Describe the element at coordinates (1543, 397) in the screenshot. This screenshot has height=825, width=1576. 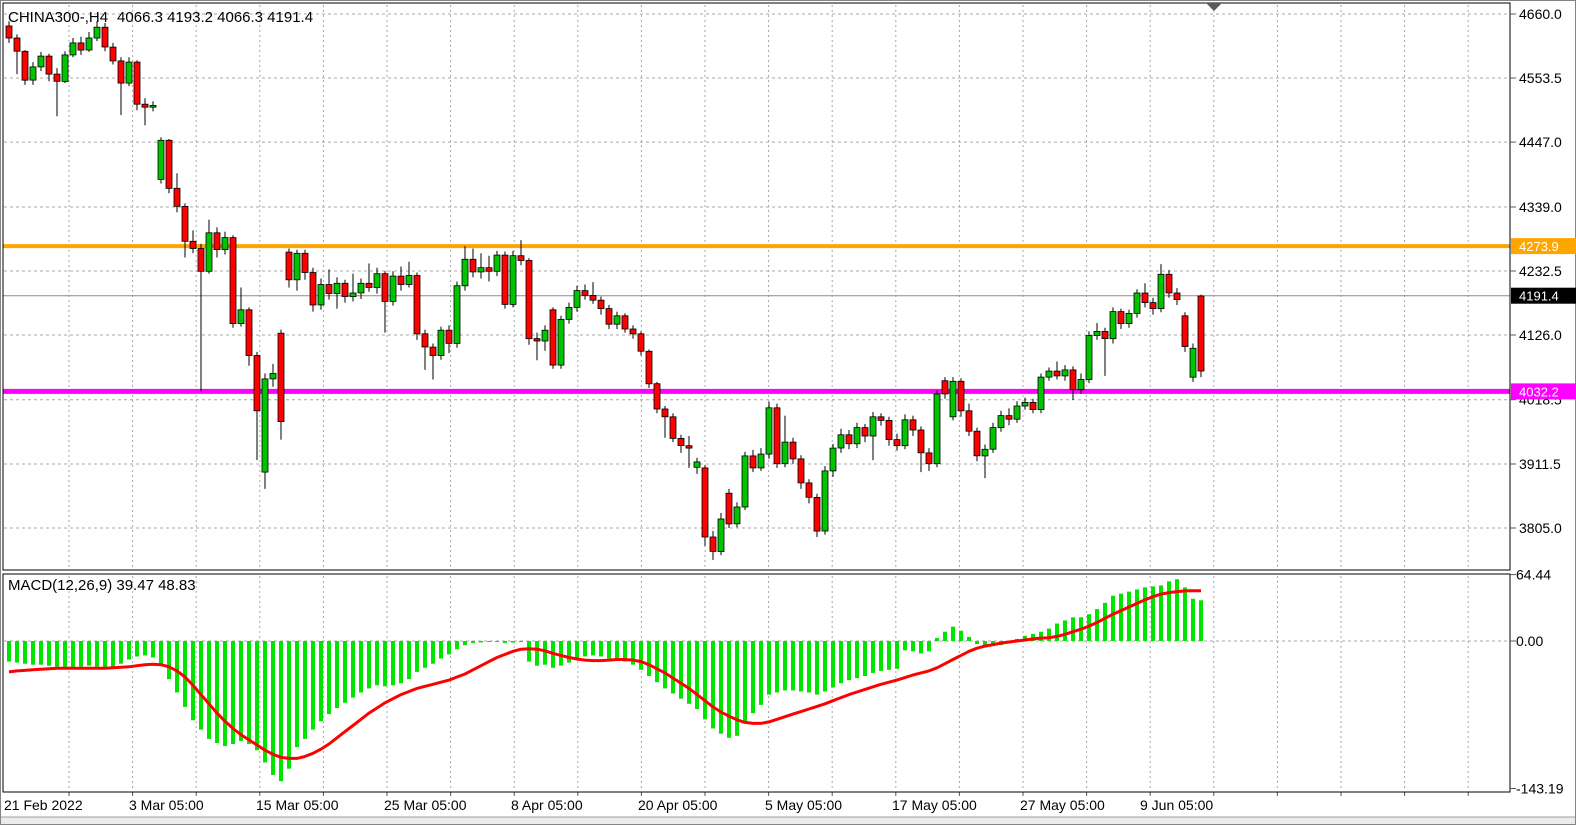
I see `price-axis-scale` at that location.